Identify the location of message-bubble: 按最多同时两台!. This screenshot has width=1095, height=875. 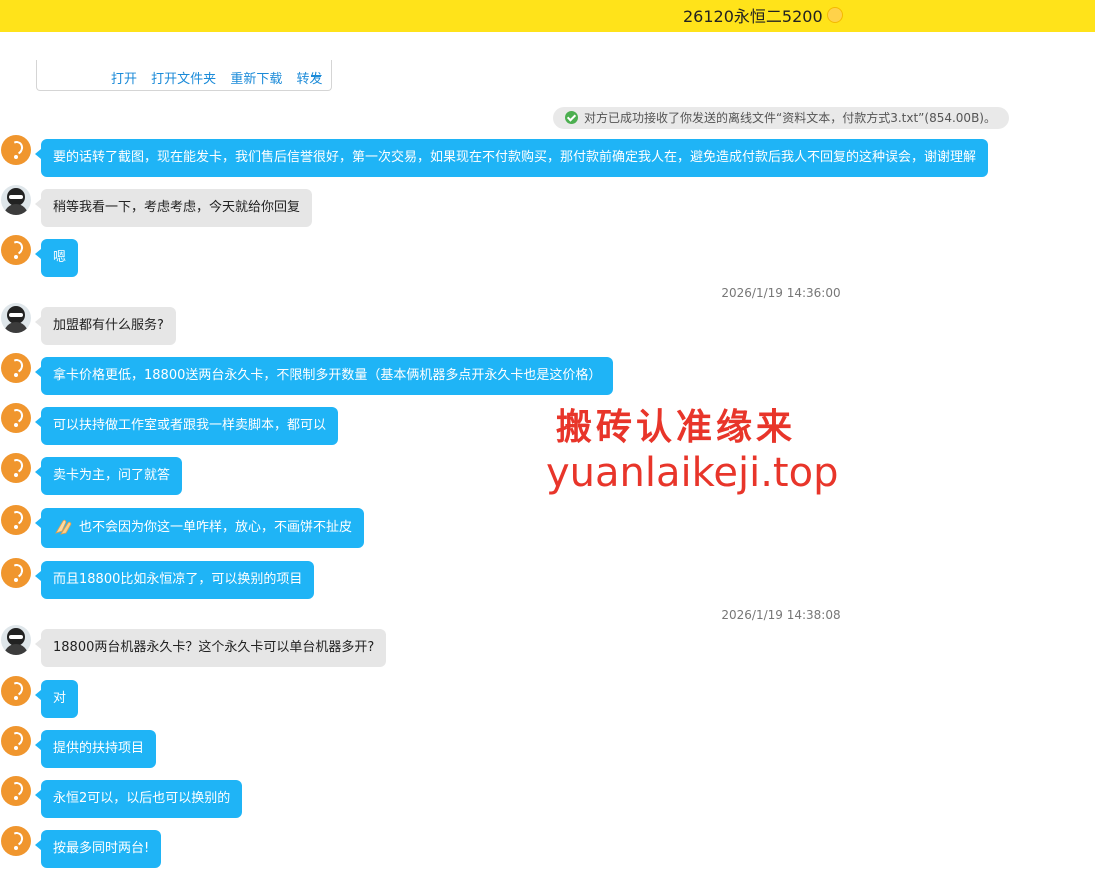
(98, 849).